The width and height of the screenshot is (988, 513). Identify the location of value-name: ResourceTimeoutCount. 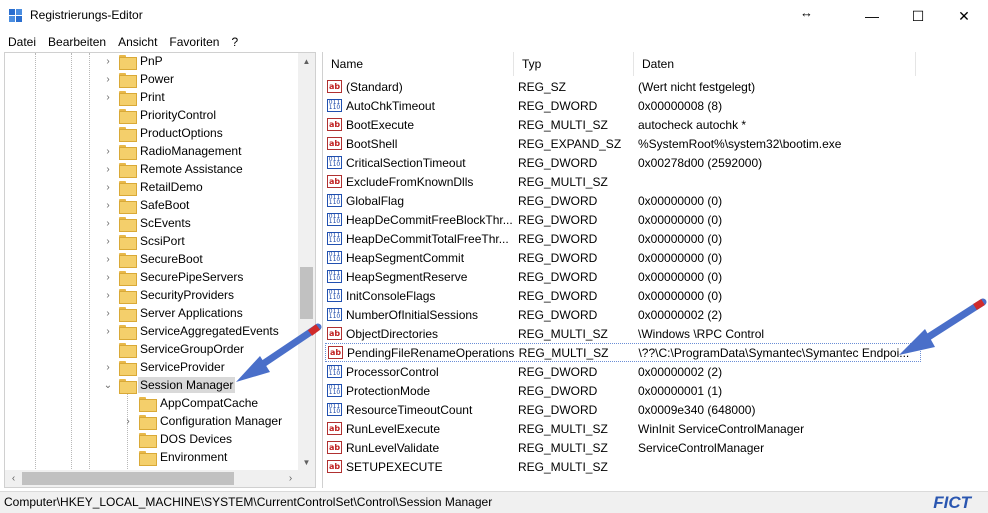
(409, 409).